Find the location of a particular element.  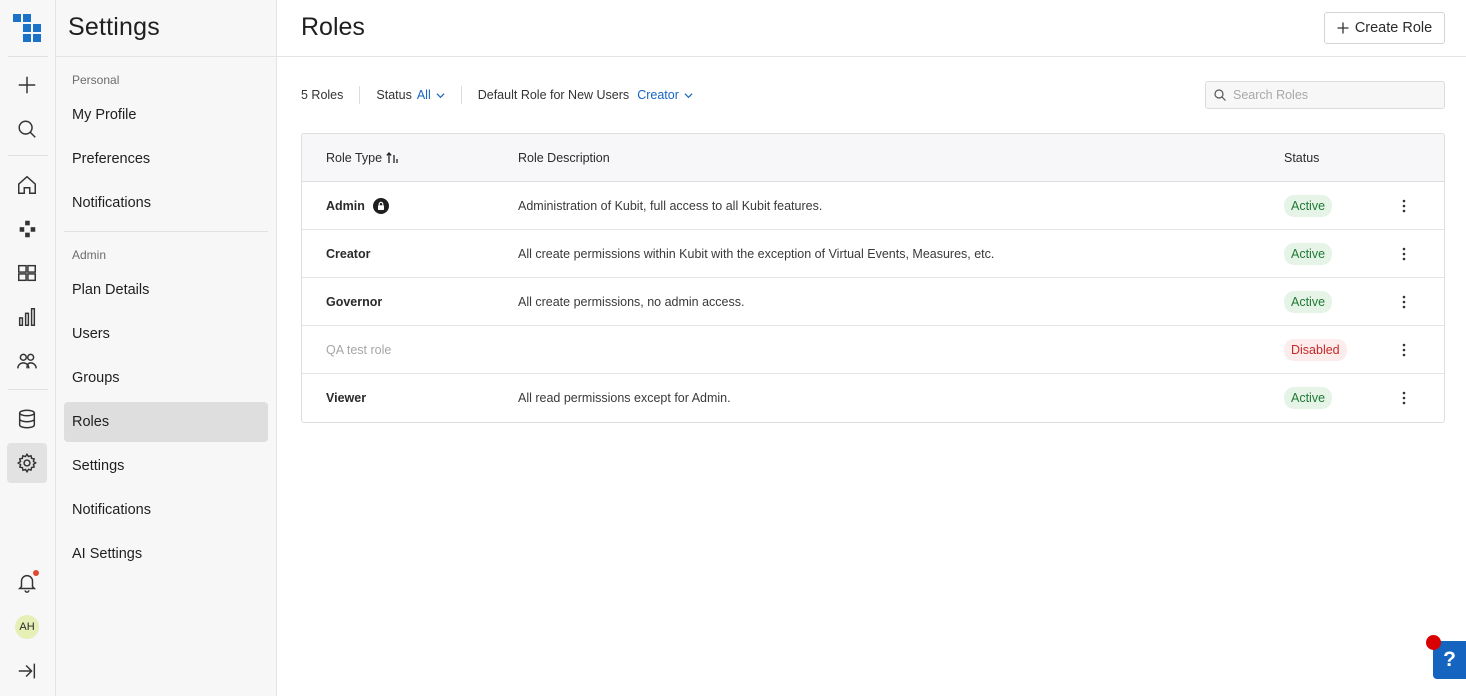

role-name-cell: Admin is located at coordinates (357, 206).